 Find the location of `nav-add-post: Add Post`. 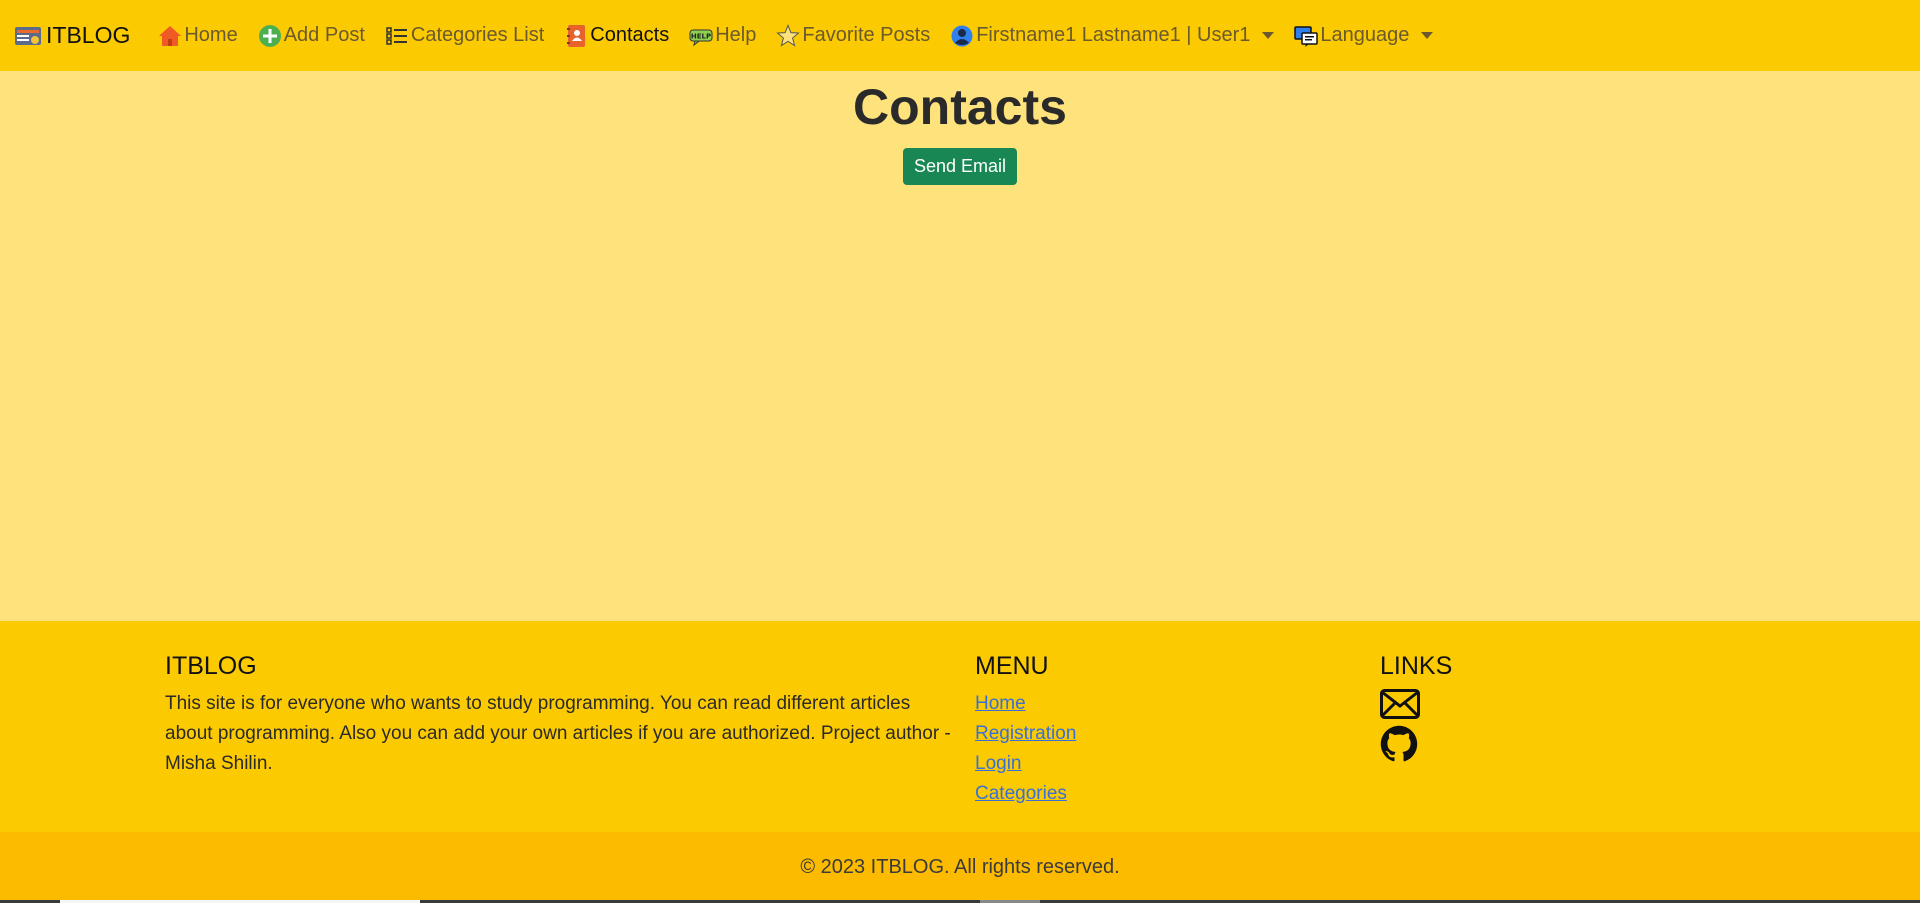

nav-add-post: Add Post is located at coordinates (311, 36).